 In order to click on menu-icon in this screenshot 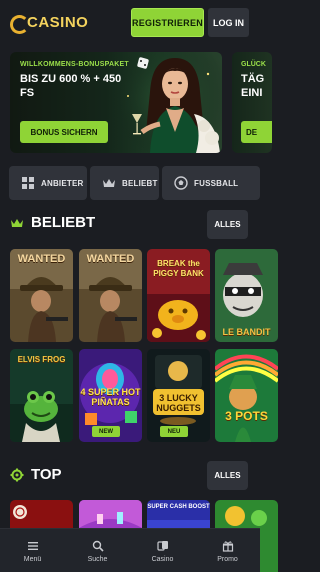, I will do `click(32, 545)`.